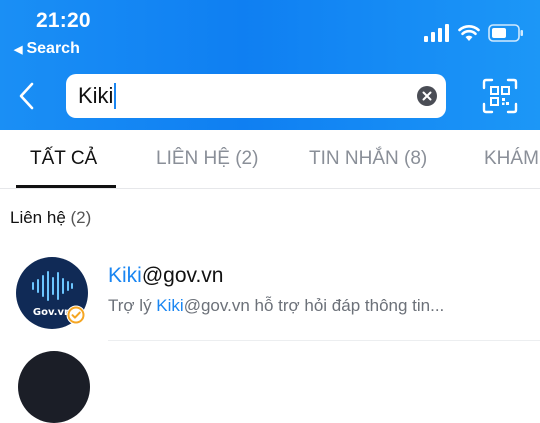 The height and width of the screenshot is (423, 540). I want to click on qr-scan-icon, so click(500, 96).